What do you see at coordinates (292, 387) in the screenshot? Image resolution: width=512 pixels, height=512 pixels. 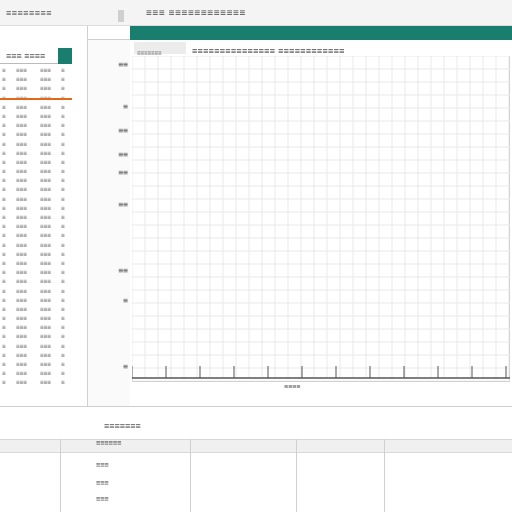 I see `x-axis-label: ≡≡≡≡` at bounding box center [292, 387].